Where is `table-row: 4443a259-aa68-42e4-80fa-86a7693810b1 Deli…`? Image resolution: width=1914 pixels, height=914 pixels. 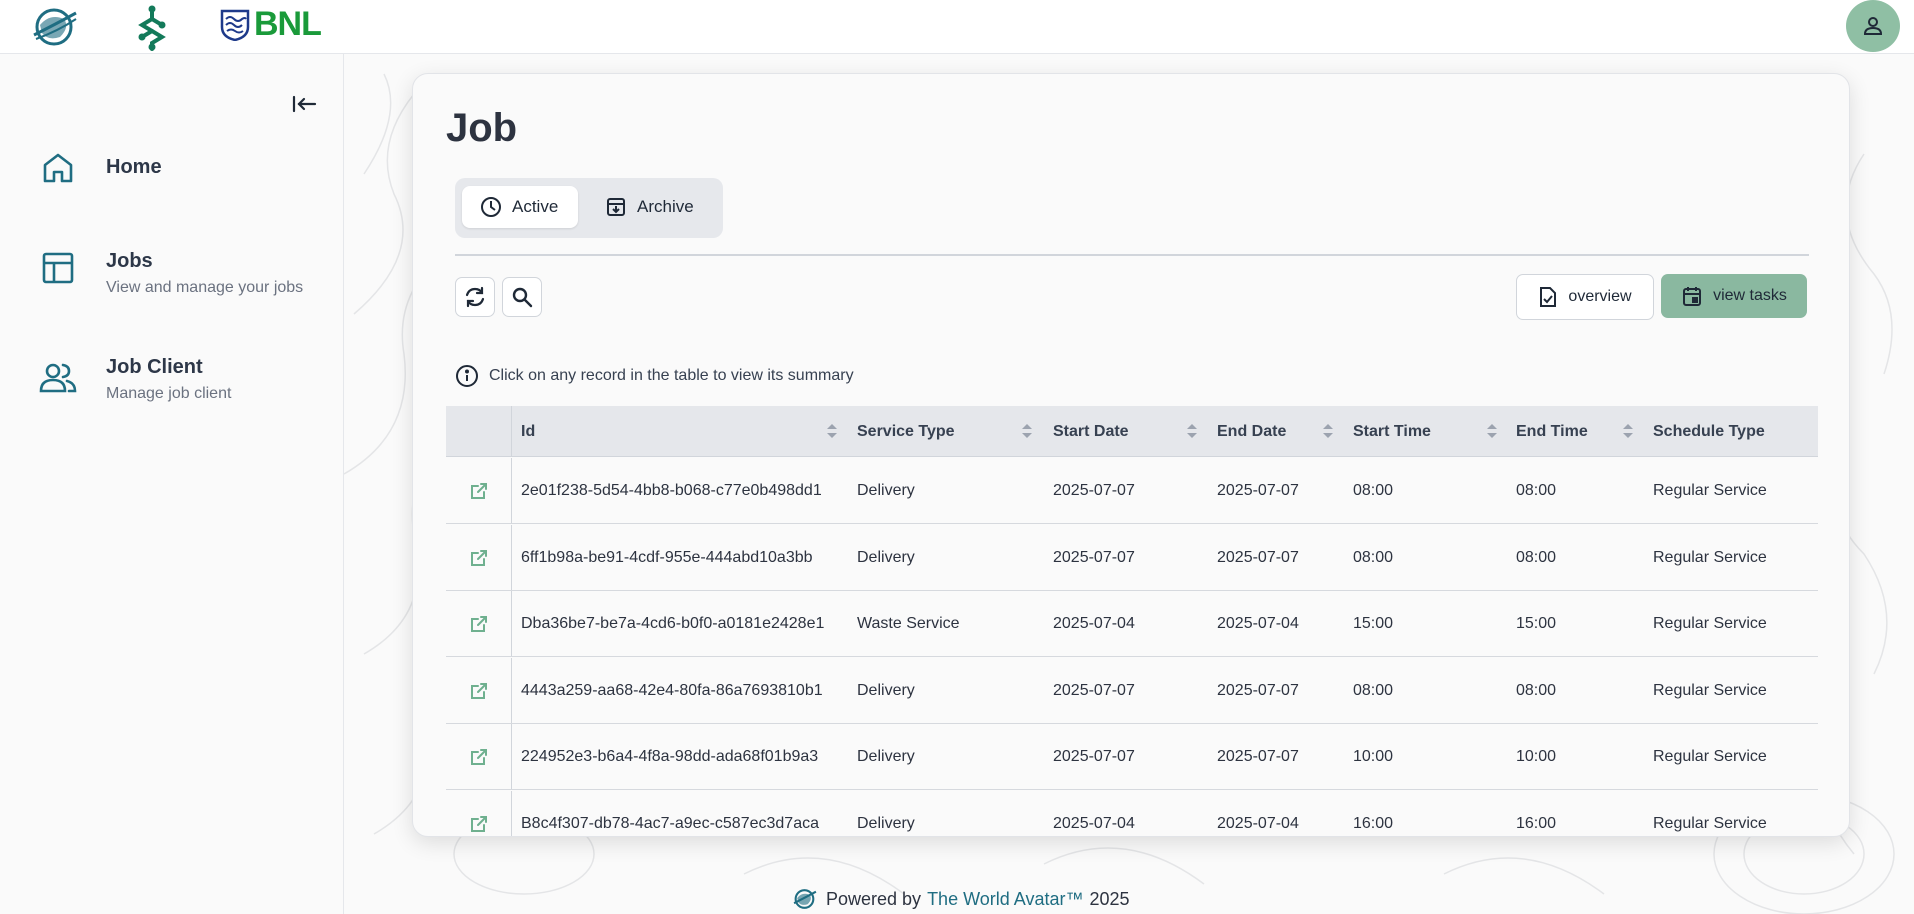
table-row: 4443a259-aa68-42e4-80fa-86a7693810b1 Deli… is located at coordinates (1132, 690).